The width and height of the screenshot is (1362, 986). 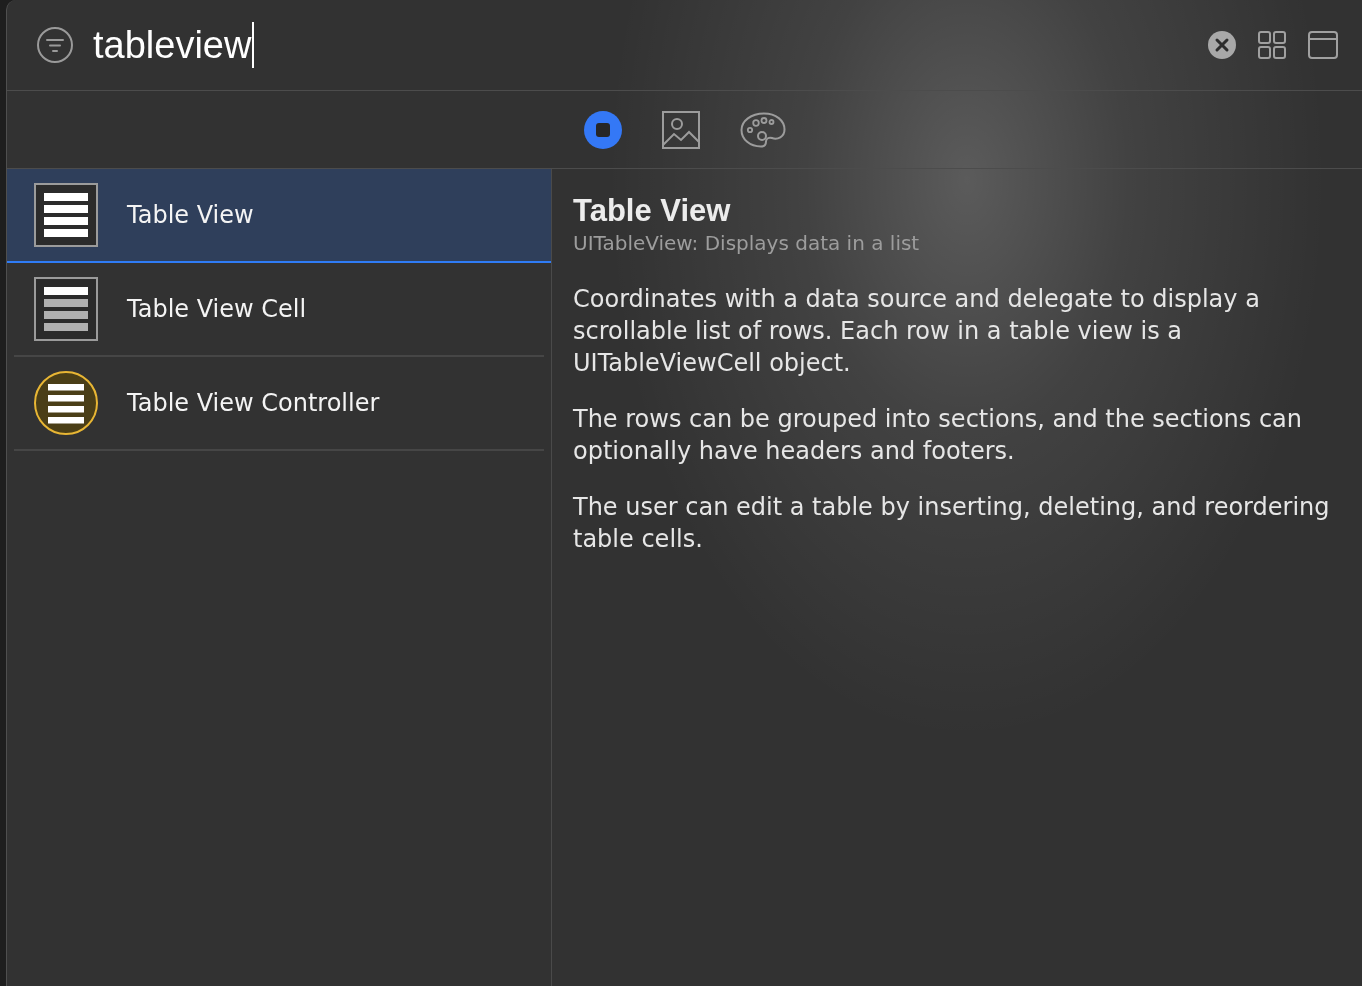 What do you see at coordinates (1222, 45) in the screenshot?
I see `close-icon` at bounding box center [1222, 45].